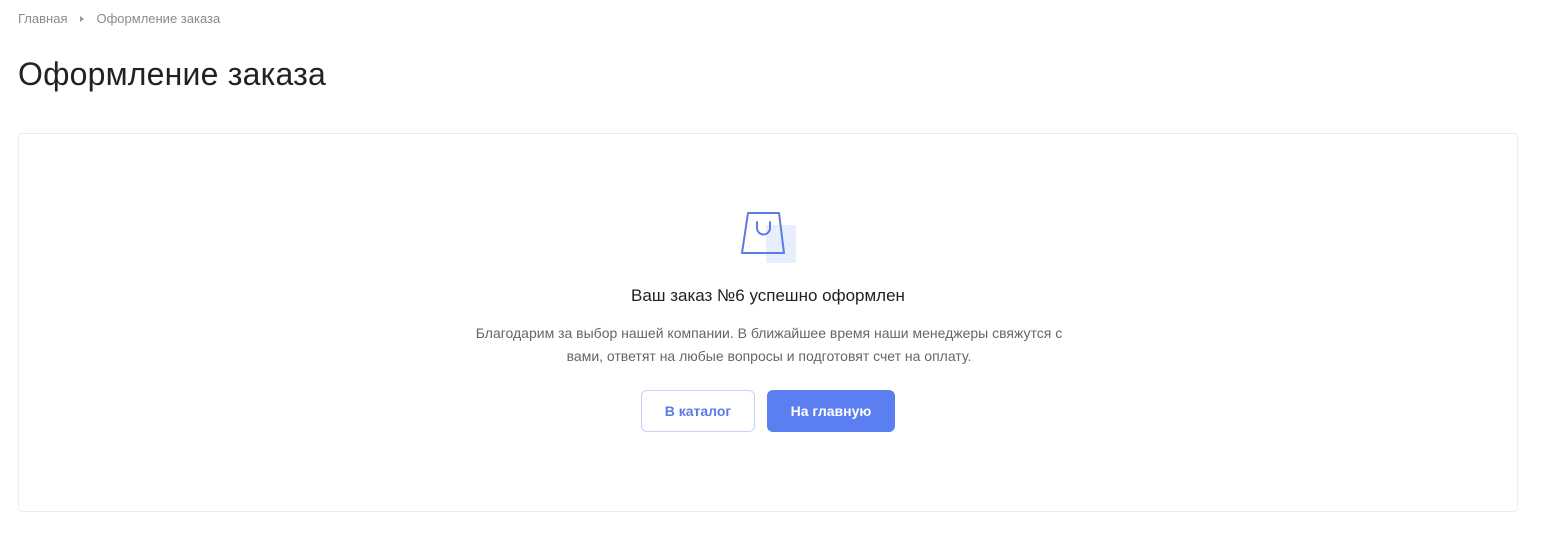  I want to click on page-title: Оформление заказа, so click(172, 74).